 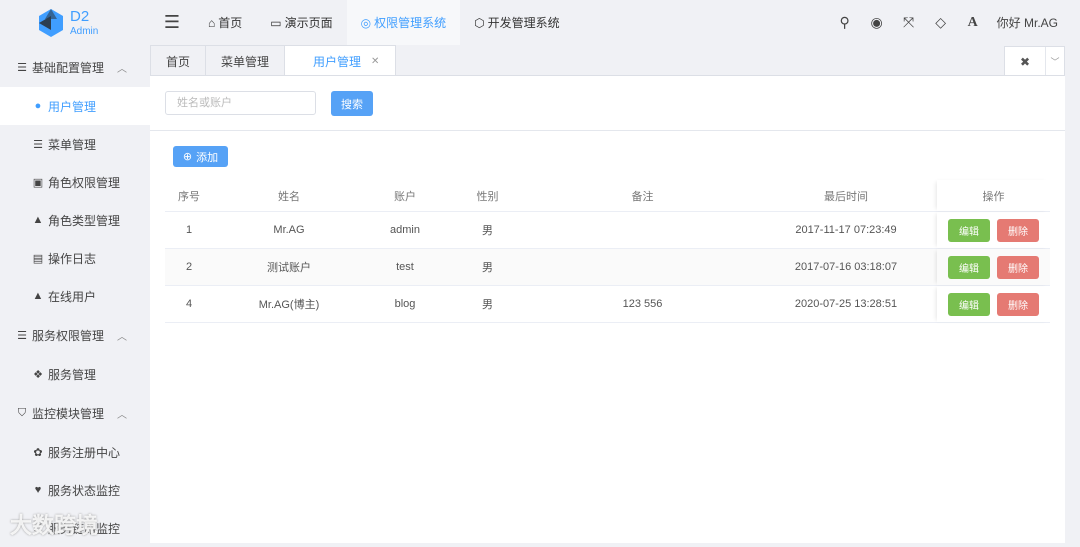 I want to click on table-cell: 123 556, so click(x=642, y=304).